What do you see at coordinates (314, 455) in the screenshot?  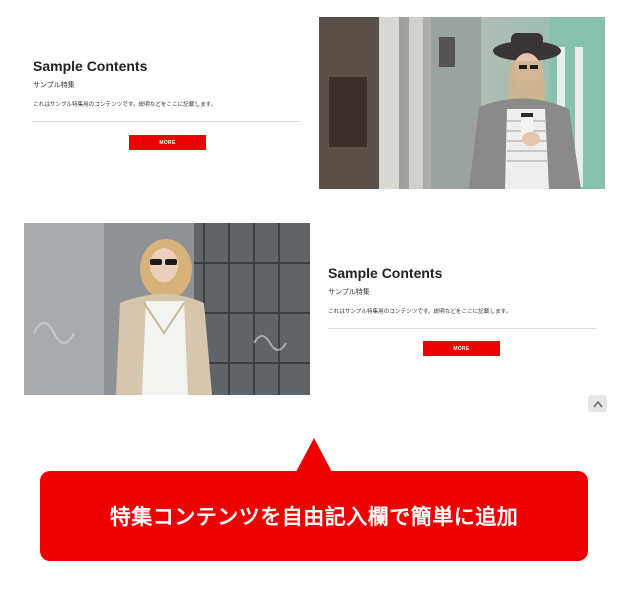 I see `callout-pointer` at bounding box center [314, 455].